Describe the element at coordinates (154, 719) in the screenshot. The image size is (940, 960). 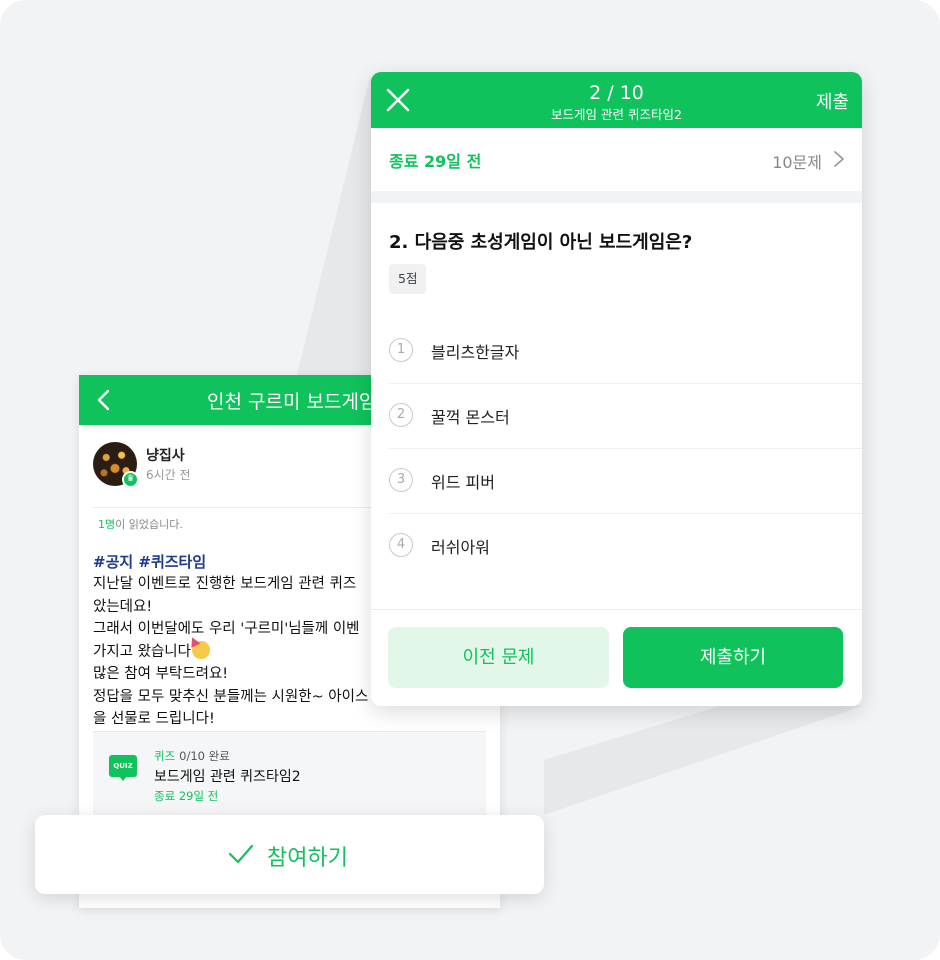
I see `body-line: 을 선물로 드립니다!` at that location.